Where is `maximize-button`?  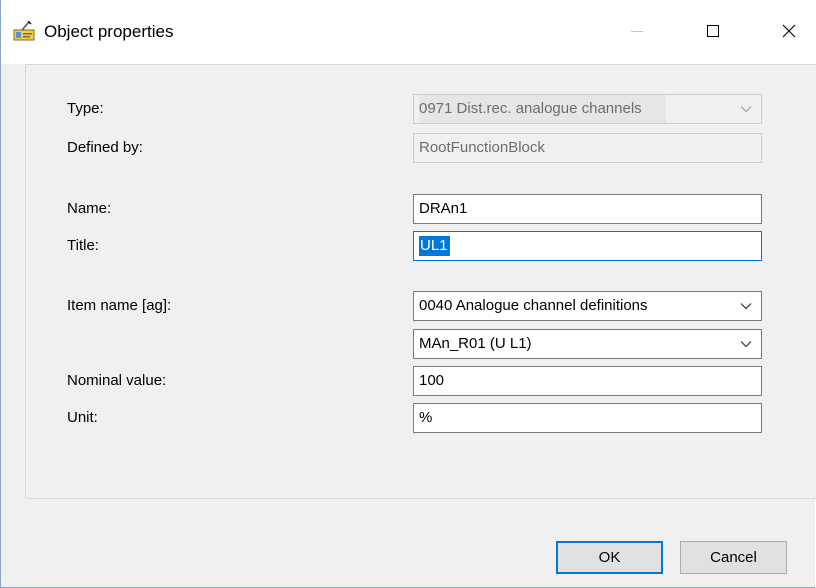
maximize-button is located at coordinates (713, 31).